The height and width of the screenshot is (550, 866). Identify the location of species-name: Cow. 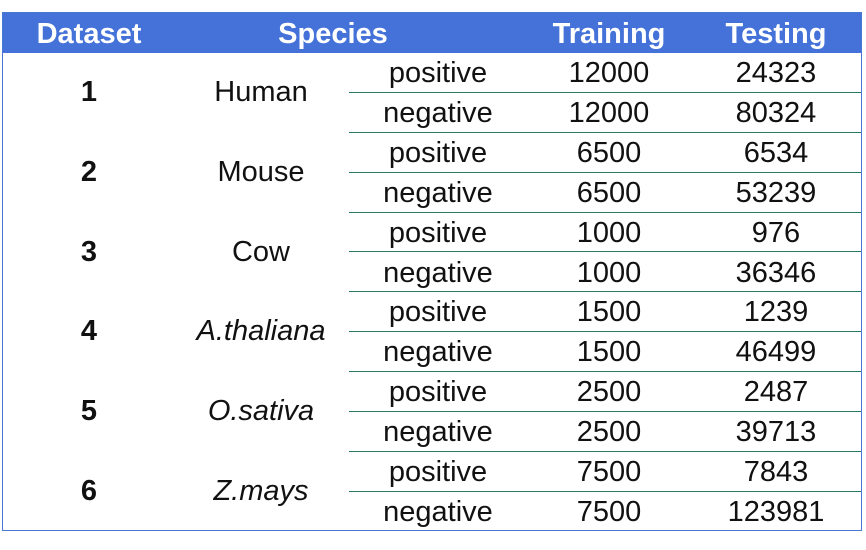
(260, 251).